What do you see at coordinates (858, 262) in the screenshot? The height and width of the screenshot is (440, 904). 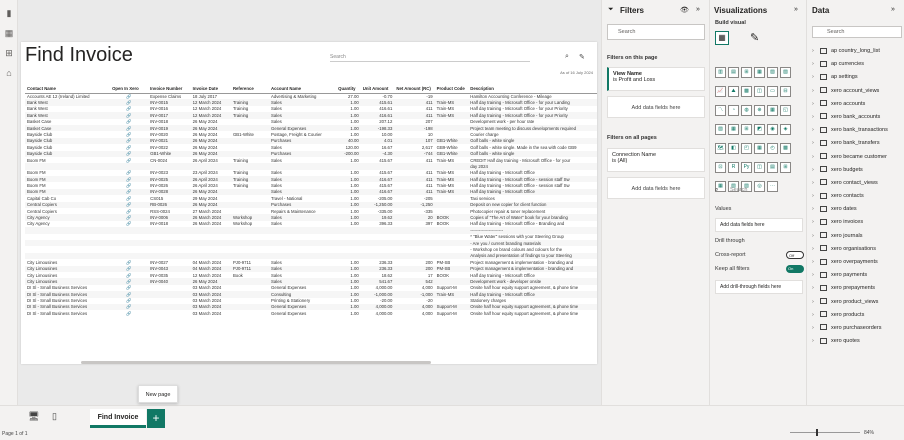 I see `data-table-item: › xero overpayments` at bounding box center [858, 262].